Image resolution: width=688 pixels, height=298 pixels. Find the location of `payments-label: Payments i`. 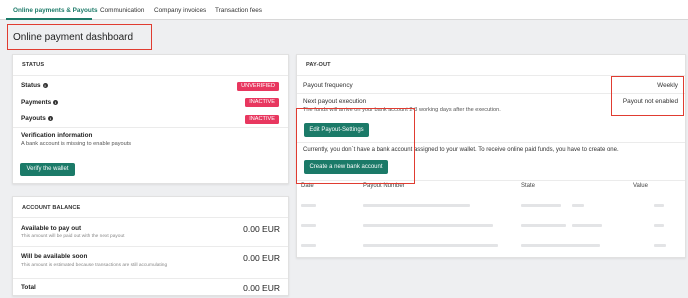

payments-label: Payments i is located at coordinates (40, 102).